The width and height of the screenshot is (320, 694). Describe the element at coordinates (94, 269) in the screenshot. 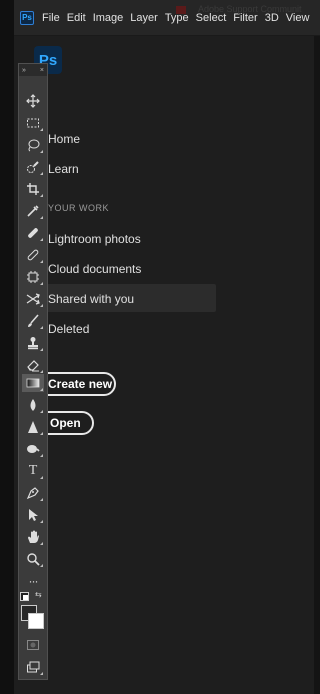

I see `nav-cloud-documents: Cloud documents` at that location.